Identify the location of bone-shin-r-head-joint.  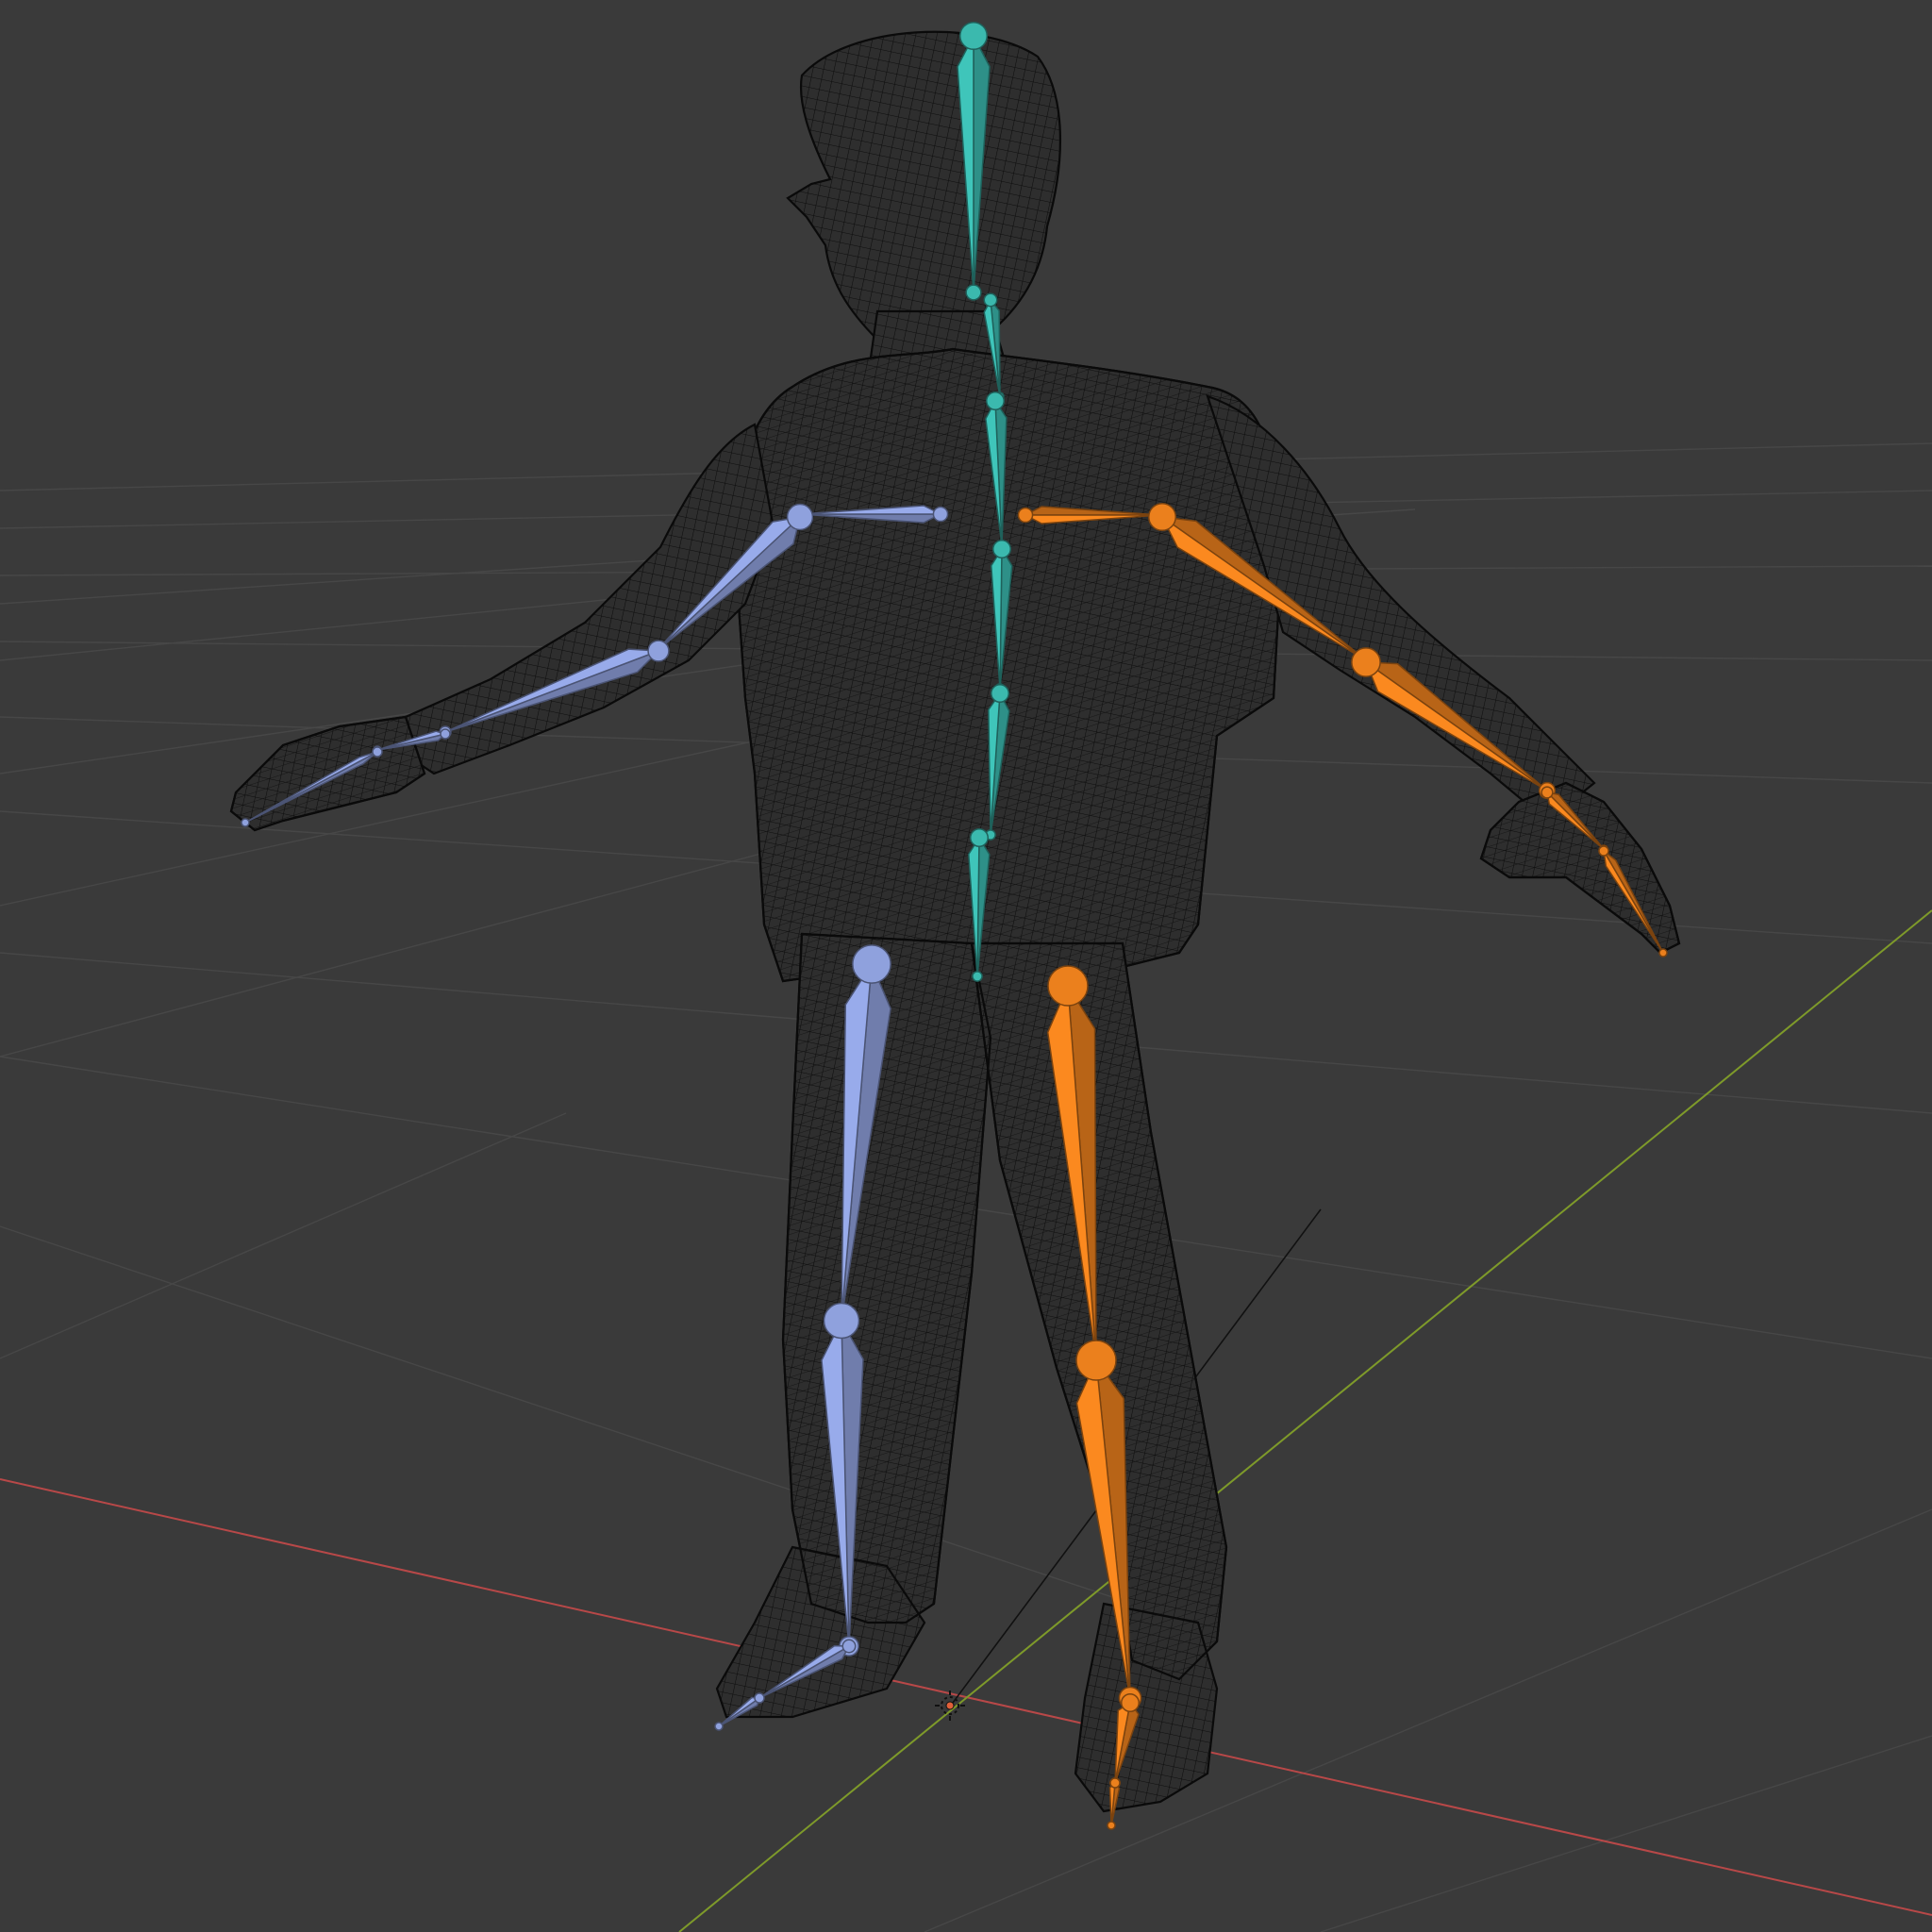
(1096, 1361).